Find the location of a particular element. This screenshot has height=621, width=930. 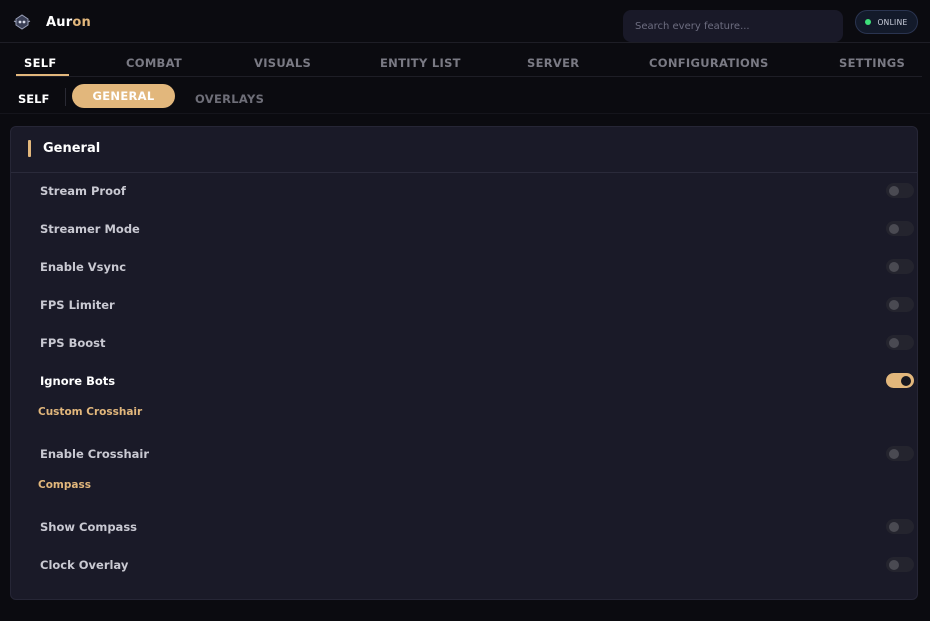

tab-combat: COMBAT is located at coordinates (154, 63).